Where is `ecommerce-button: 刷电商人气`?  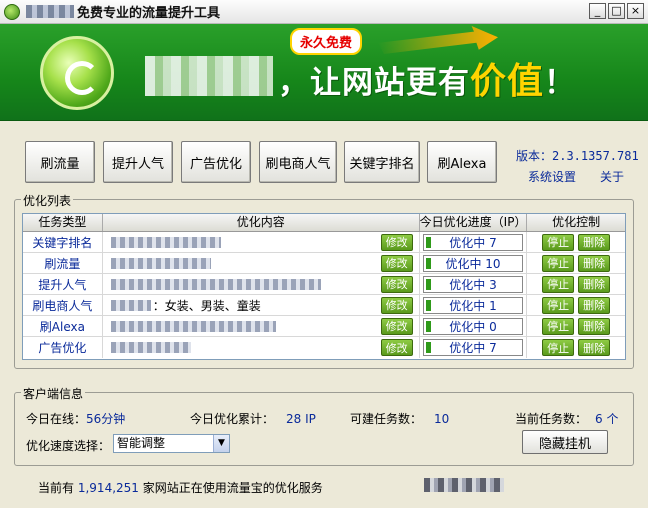
ecommerce-button: 刷电商人气 is located at coordinates (298, 162).